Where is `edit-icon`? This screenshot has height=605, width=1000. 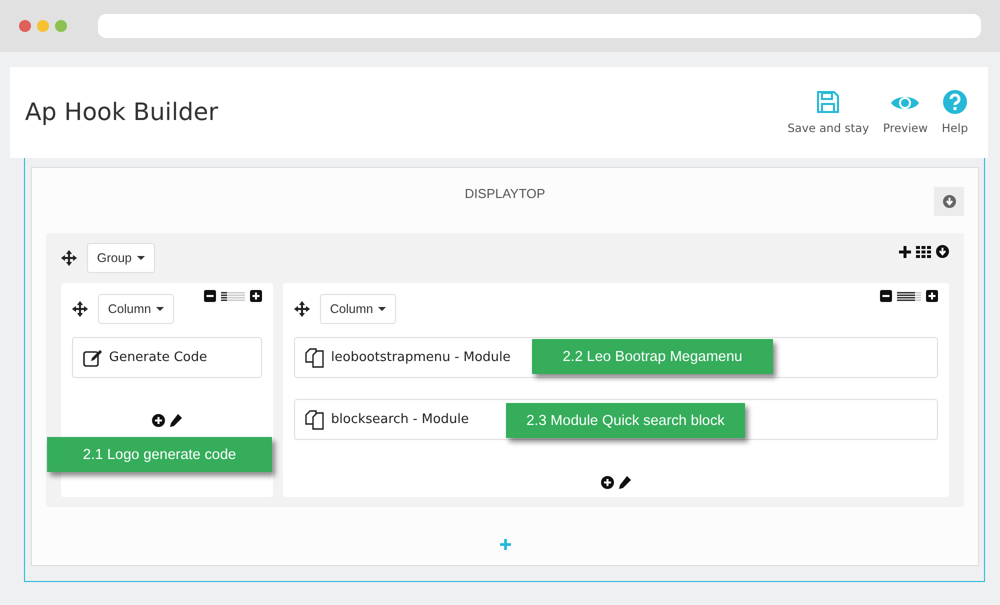 edit-icon is located at coordinates (93, 357).